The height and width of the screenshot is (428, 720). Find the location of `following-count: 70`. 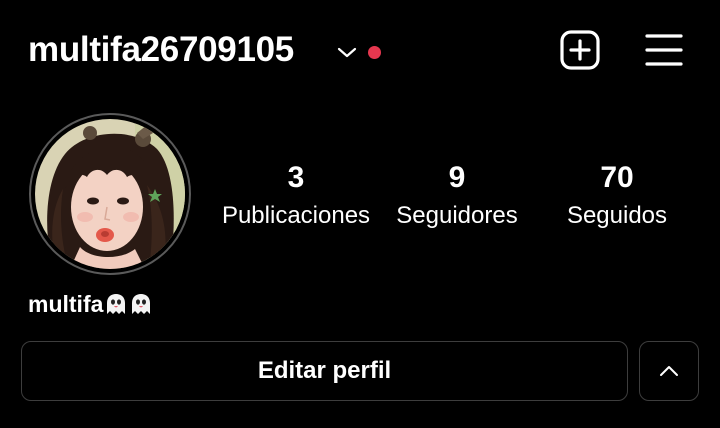

following-count: 70 is located at coordinates (617, 177).